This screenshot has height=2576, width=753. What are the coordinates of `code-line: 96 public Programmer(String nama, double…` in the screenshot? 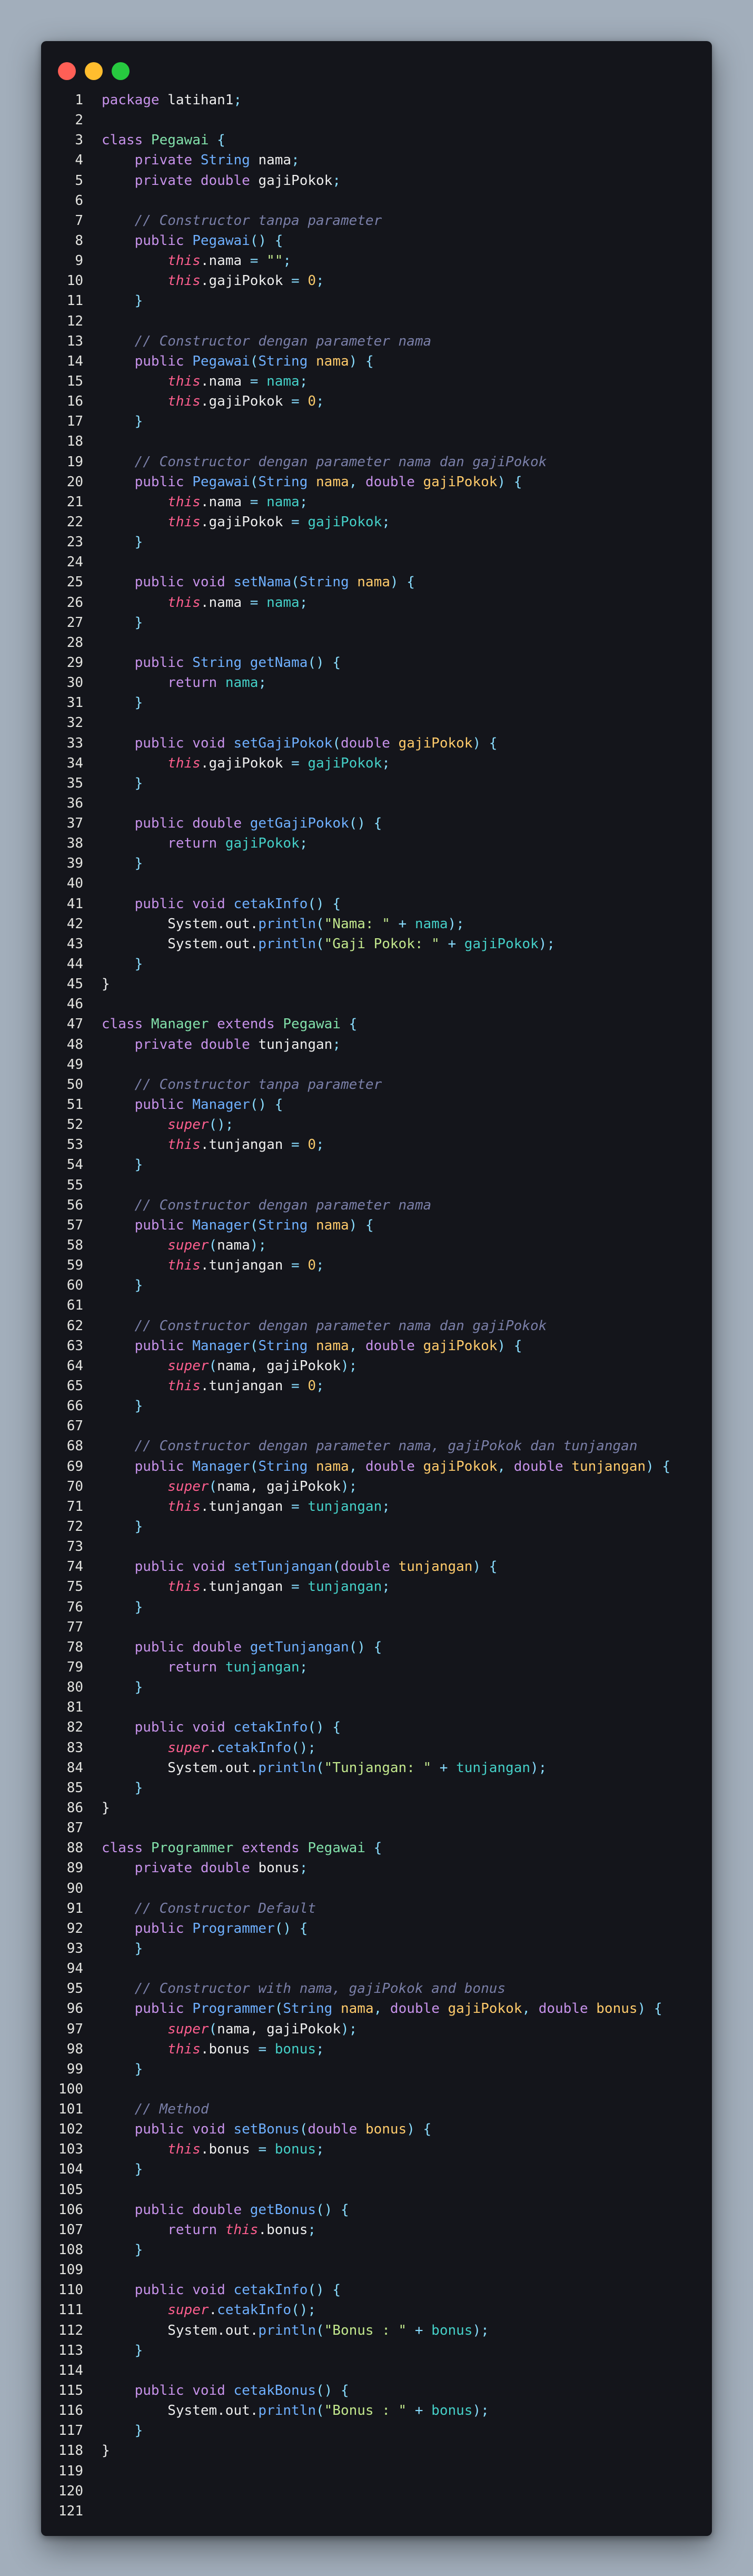 It's located at (376, 2009).